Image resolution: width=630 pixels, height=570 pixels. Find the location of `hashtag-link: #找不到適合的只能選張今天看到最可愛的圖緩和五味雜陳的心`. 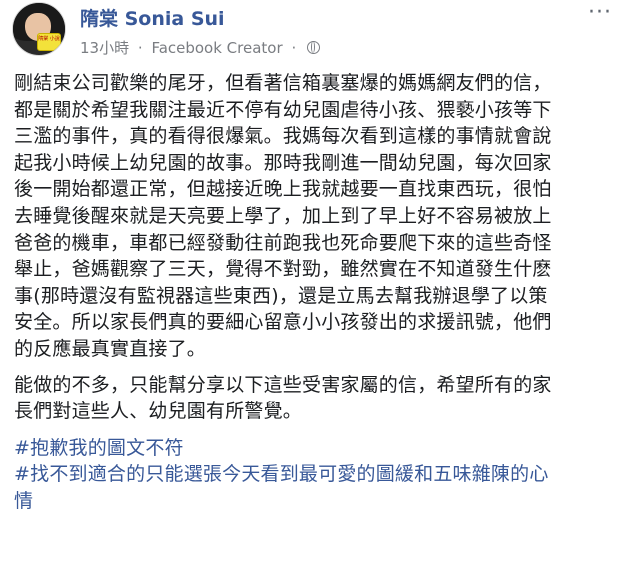

hashtag-link: #找不到適合的只能選張今天看到最可愛的圖緩和五味雜陳的心 is located at coordinates (317, 474).